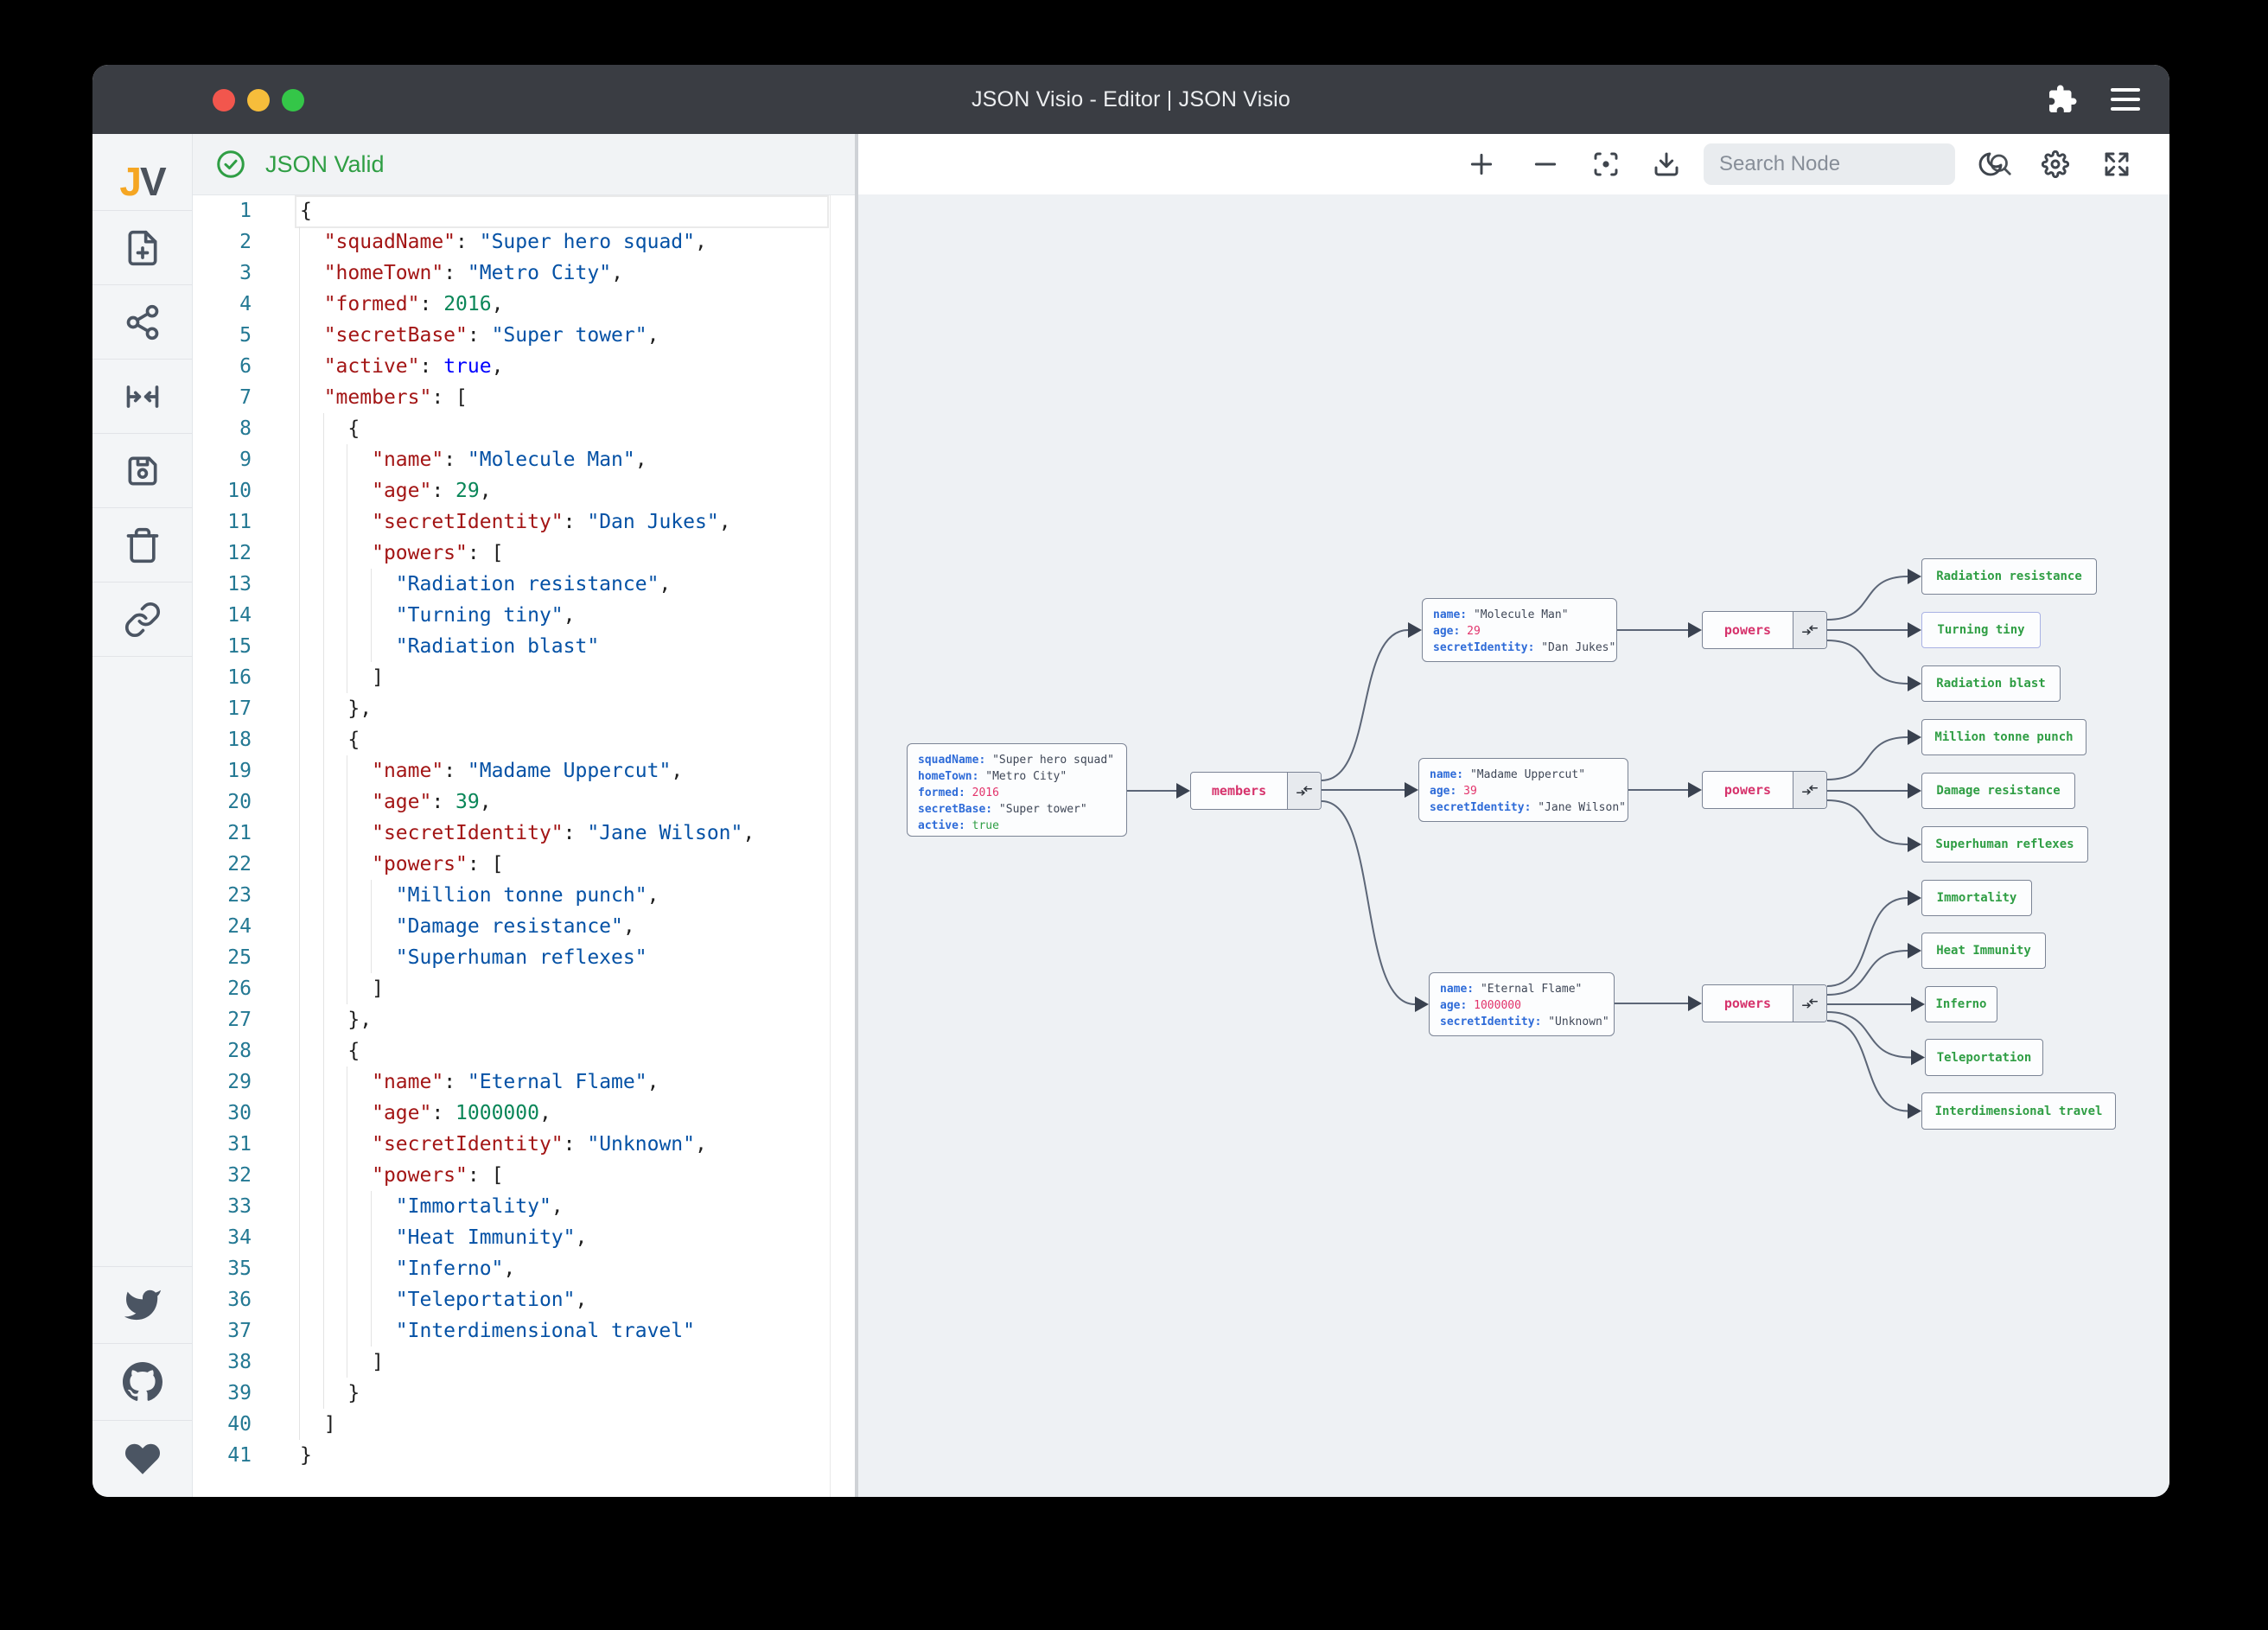 This screenshot has height=1630, width=2268. I want to click on search-node-box, so click(1857, 164).